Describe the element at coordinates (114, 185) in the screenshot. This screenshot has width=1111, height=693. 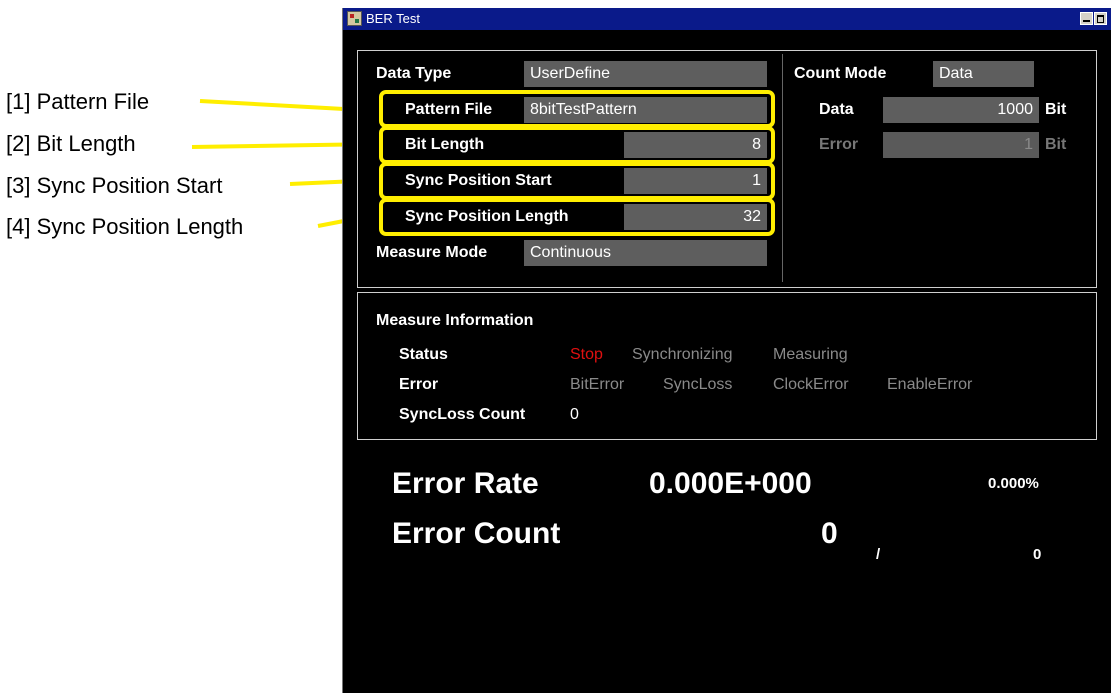
I see `callout-sync-position-start: [3] Sync Position Start` at that location.